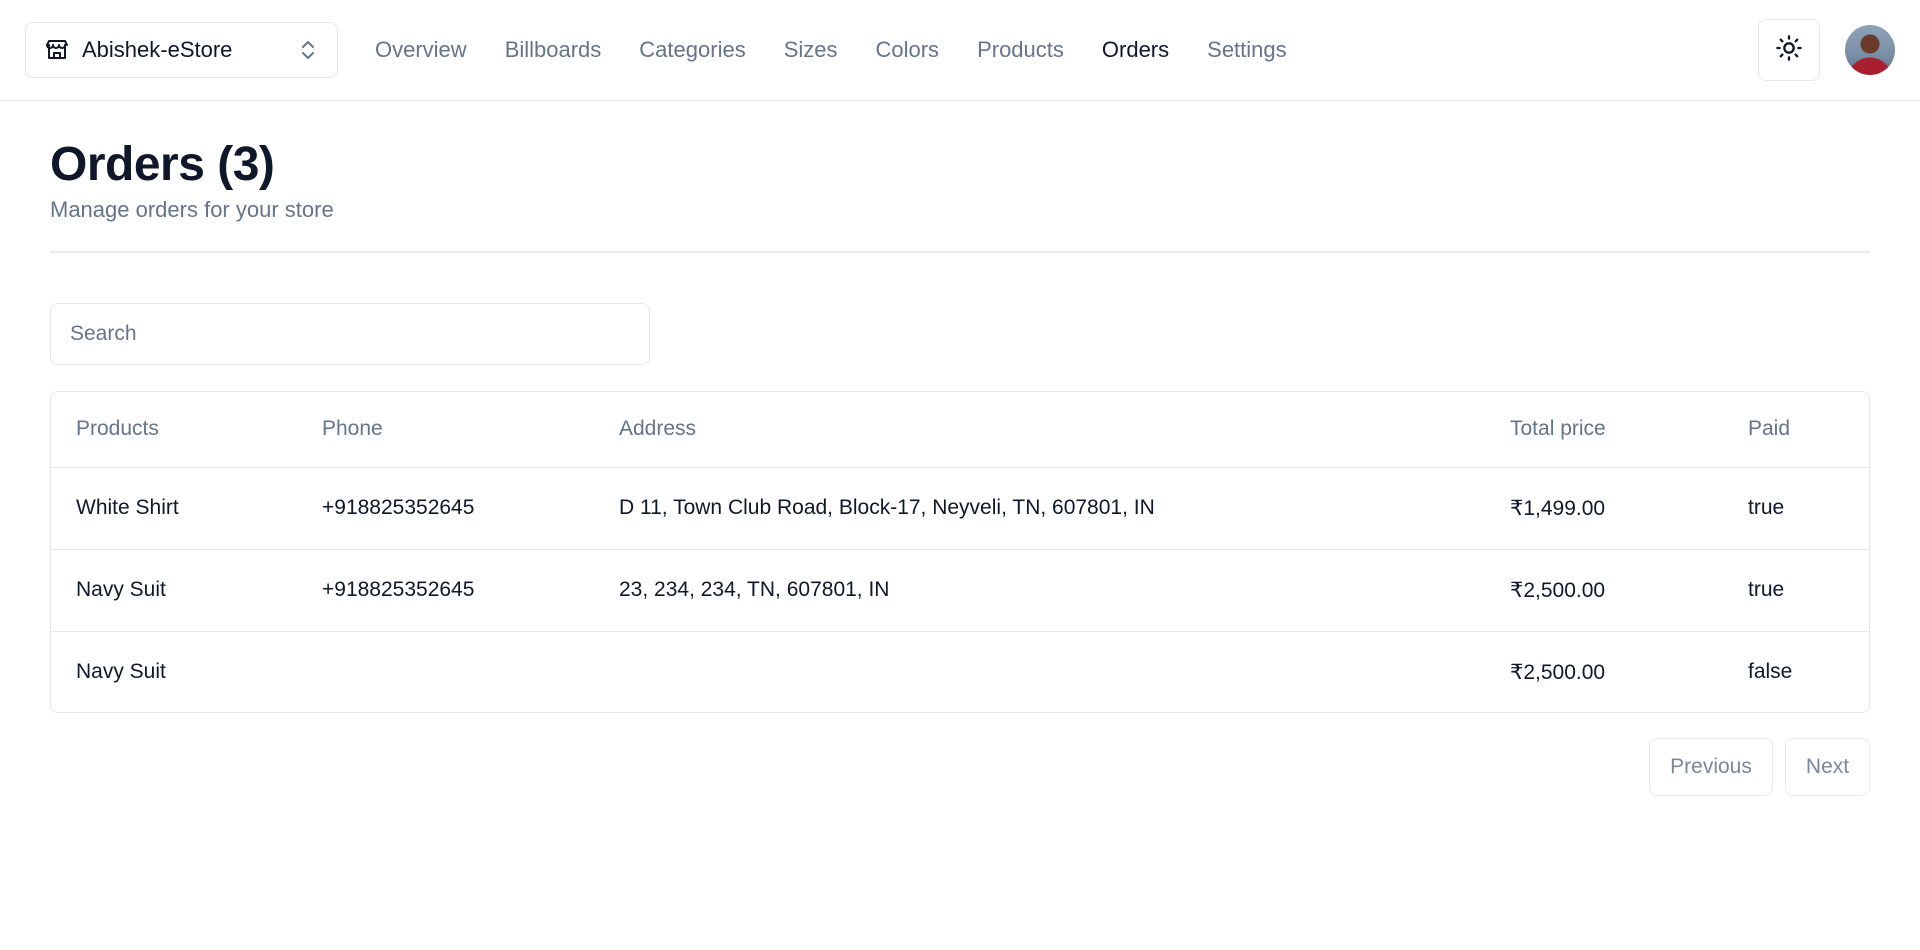 Image resolution: width=1920 pixels, height=950 pixels. Describe the element at coordinates (57, 50) in the screenshot. I see `store-icon` at that location.